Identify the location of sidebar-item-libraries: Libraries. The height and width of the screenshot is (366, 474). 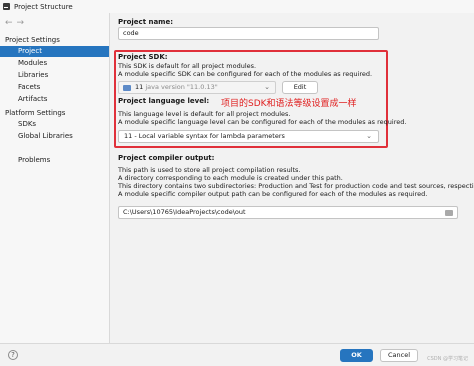
(54, 75).